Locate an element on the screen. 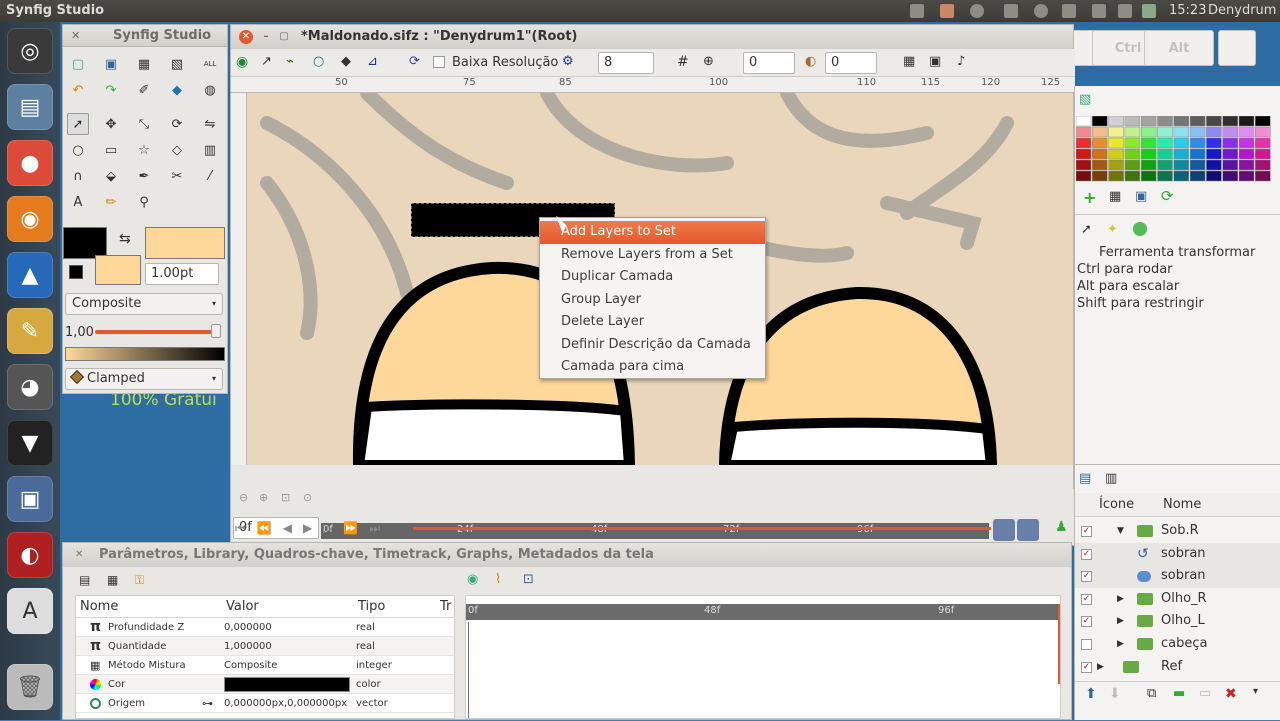 This screenshot has width=1280, height=721. person-icon: ♟ is located at coordinates (1061, 527).